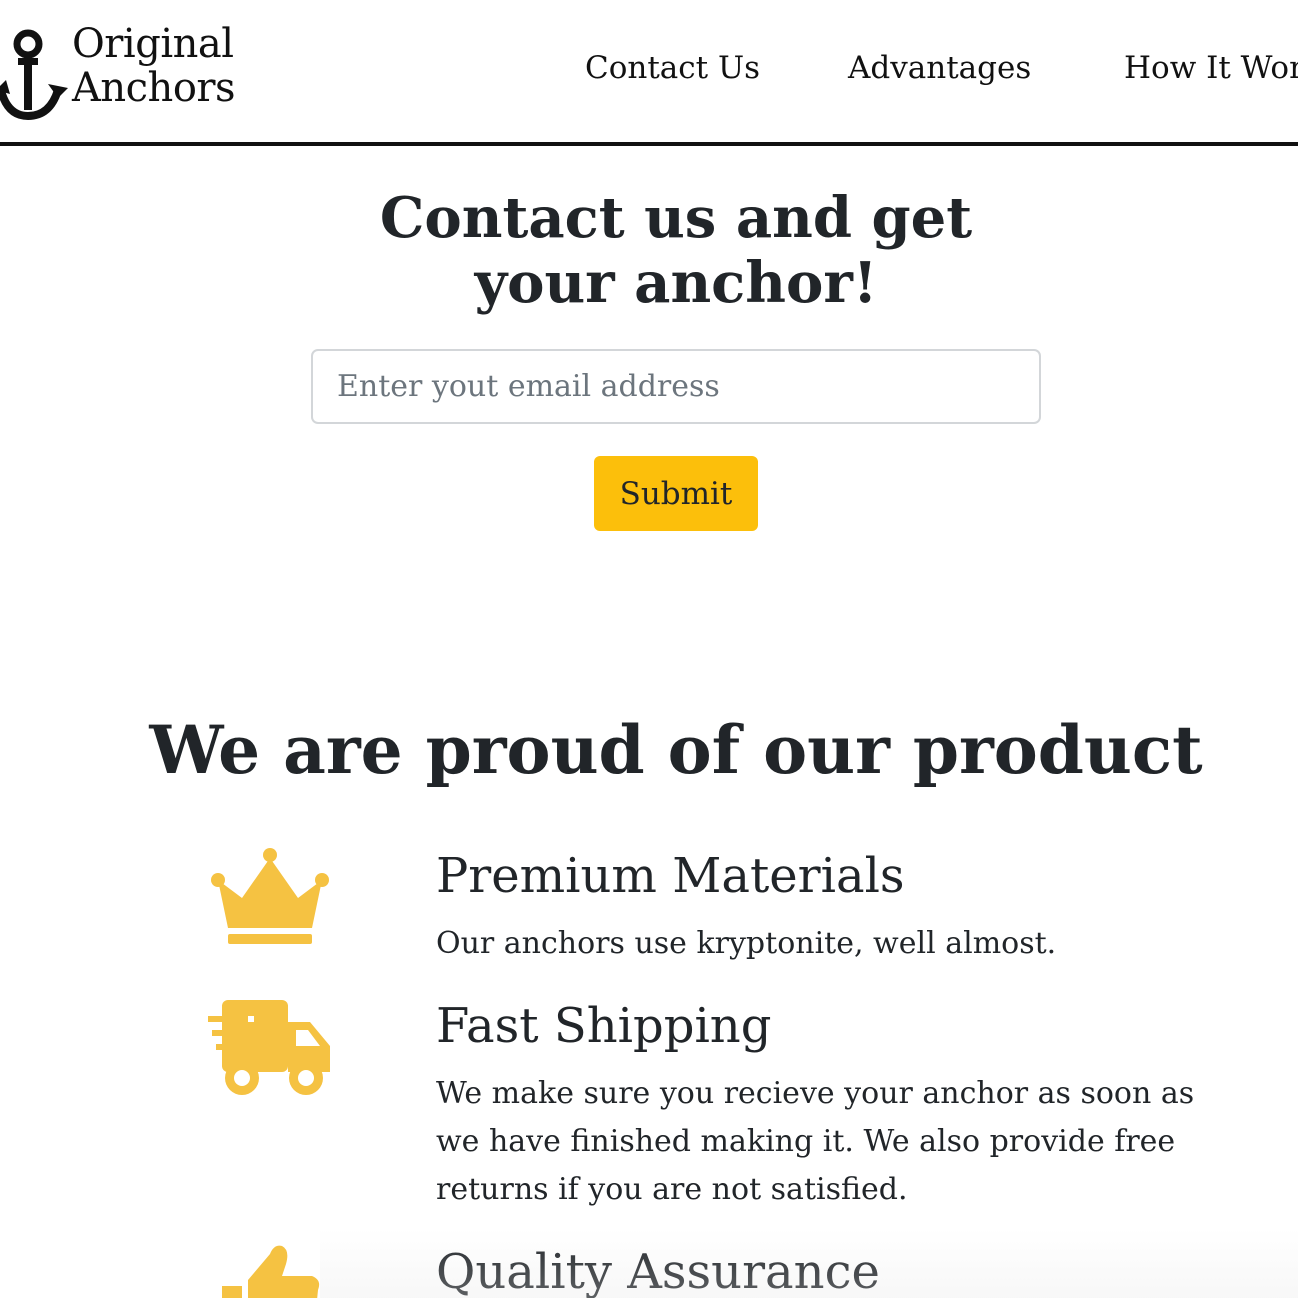  What do you see at coordinates (676, 750) in the screenshot?
I see `features-title: We are proud of our product` at bounding box center [676, 750].